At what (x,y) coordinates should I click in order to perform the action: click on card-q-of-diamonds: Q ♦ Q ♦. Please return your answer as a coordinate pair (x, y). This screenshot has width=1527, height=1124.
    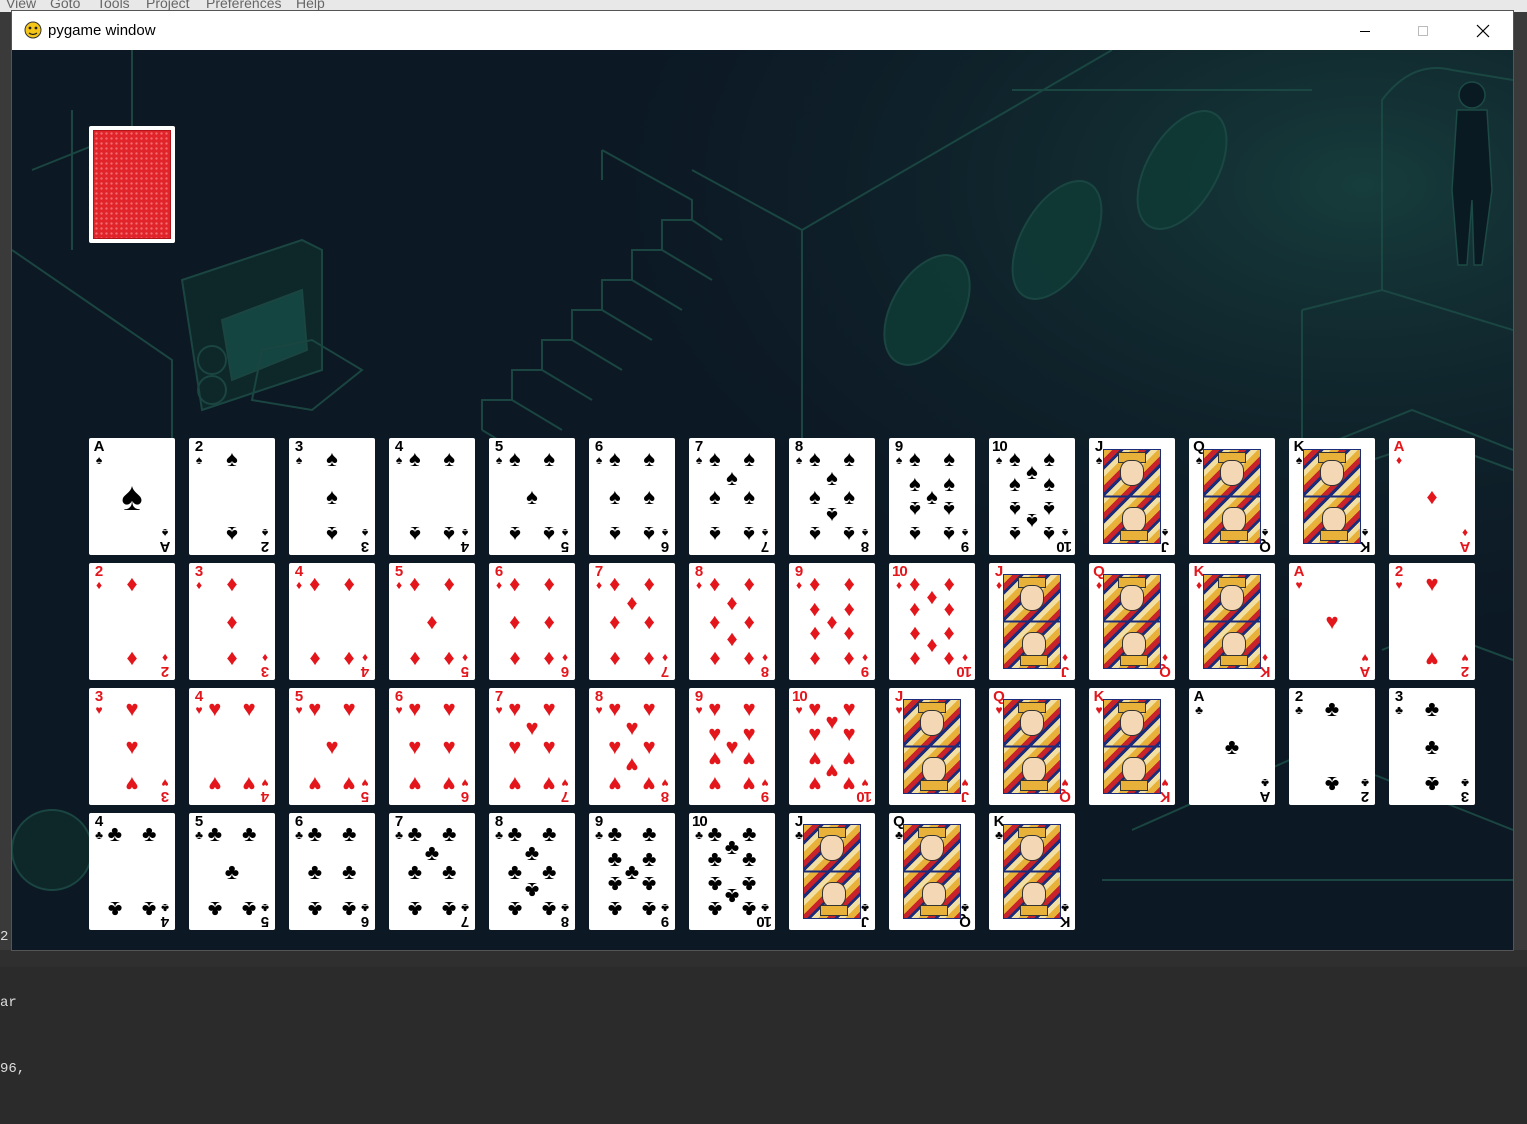
    Looking at the image, I should click on (1132, 621).